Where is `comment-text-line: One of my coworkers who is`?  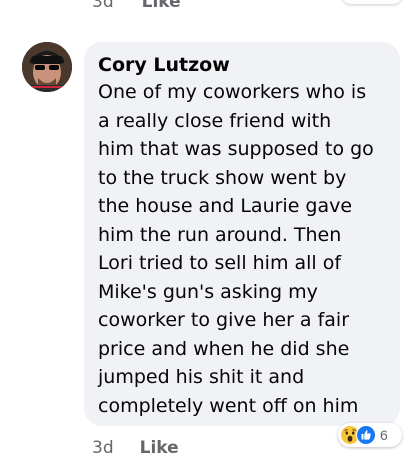
comment-text-line: One of my coworkers who is is located at coordinates (232, 92).